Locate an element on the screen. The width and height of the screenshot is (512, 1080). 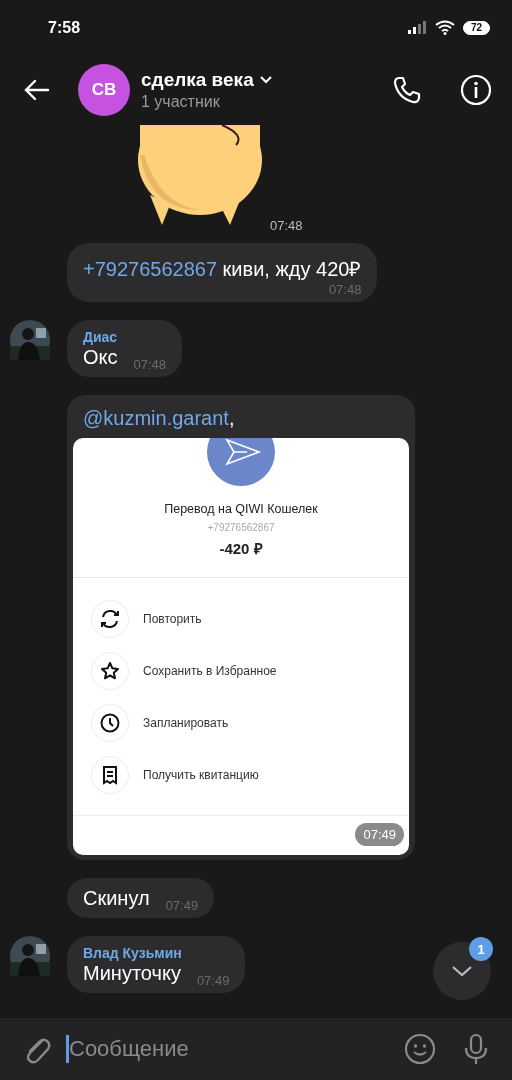
microphone-icon is located at coordinates (476, 1049).